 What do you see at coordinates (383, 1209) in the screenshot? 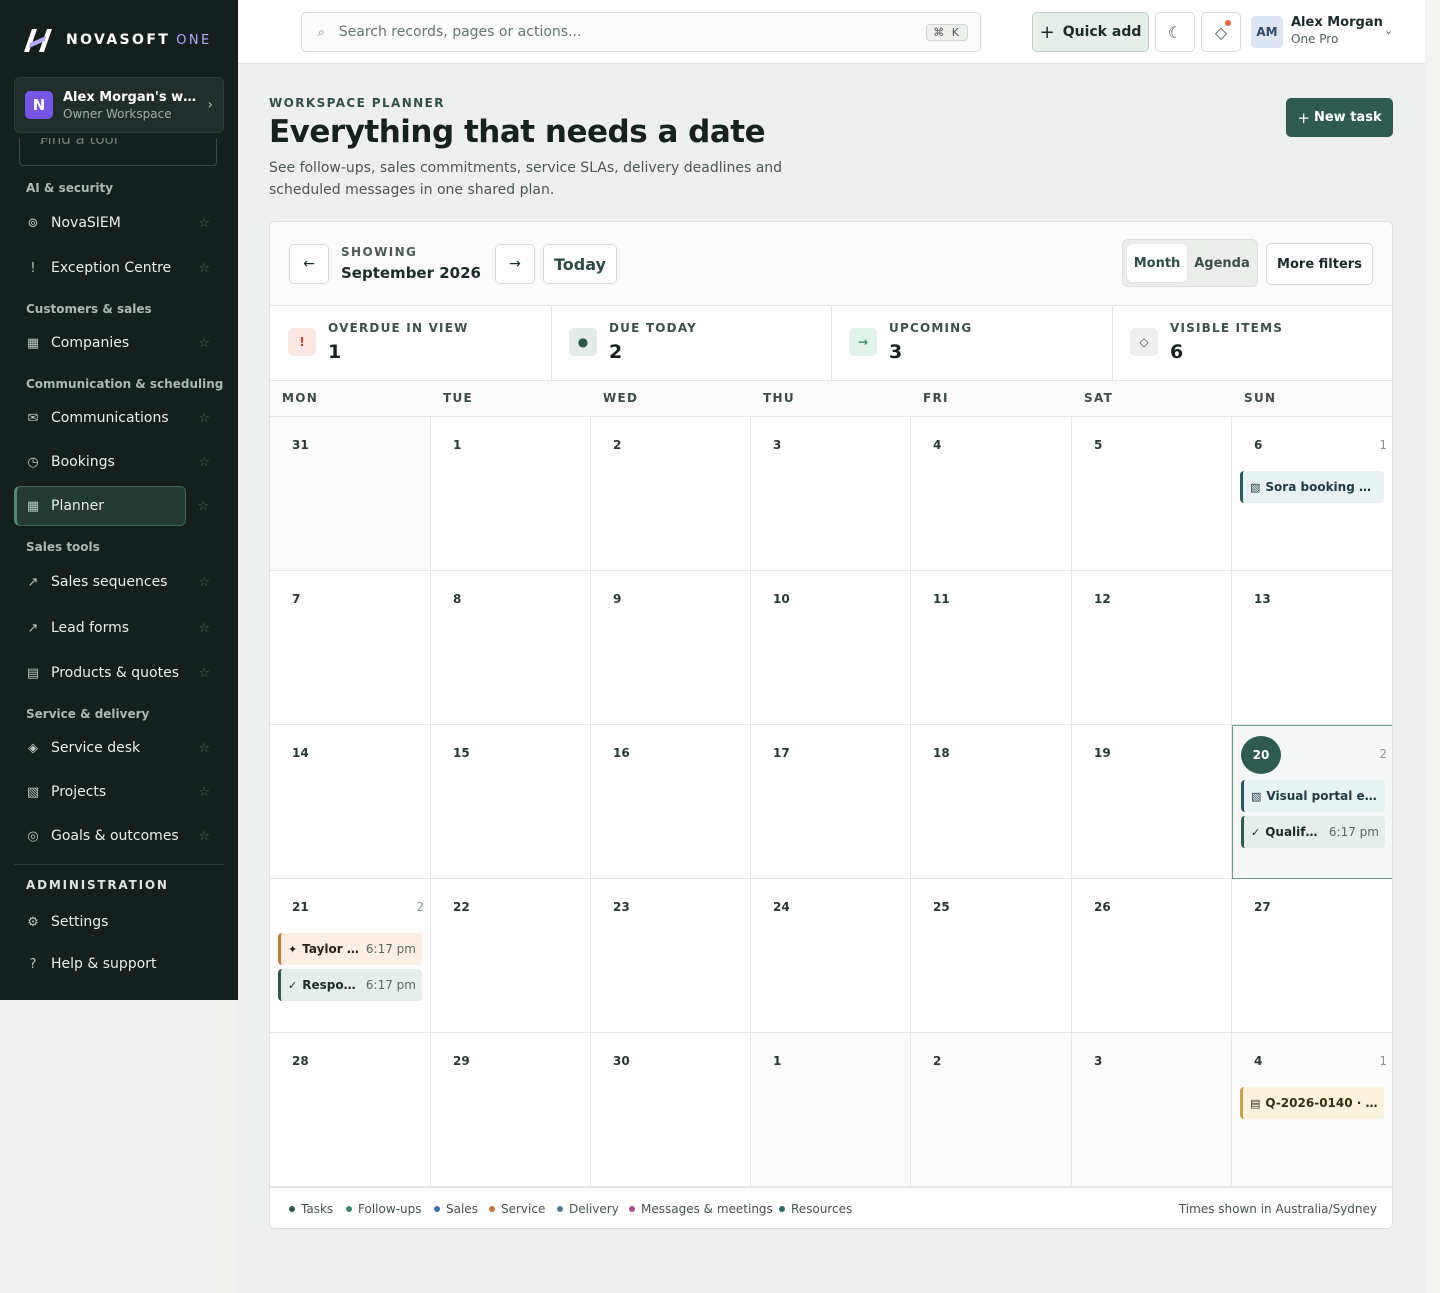
I see `legend-item-follow-ups: Follow-ups` at bounding box center [383, 1209].